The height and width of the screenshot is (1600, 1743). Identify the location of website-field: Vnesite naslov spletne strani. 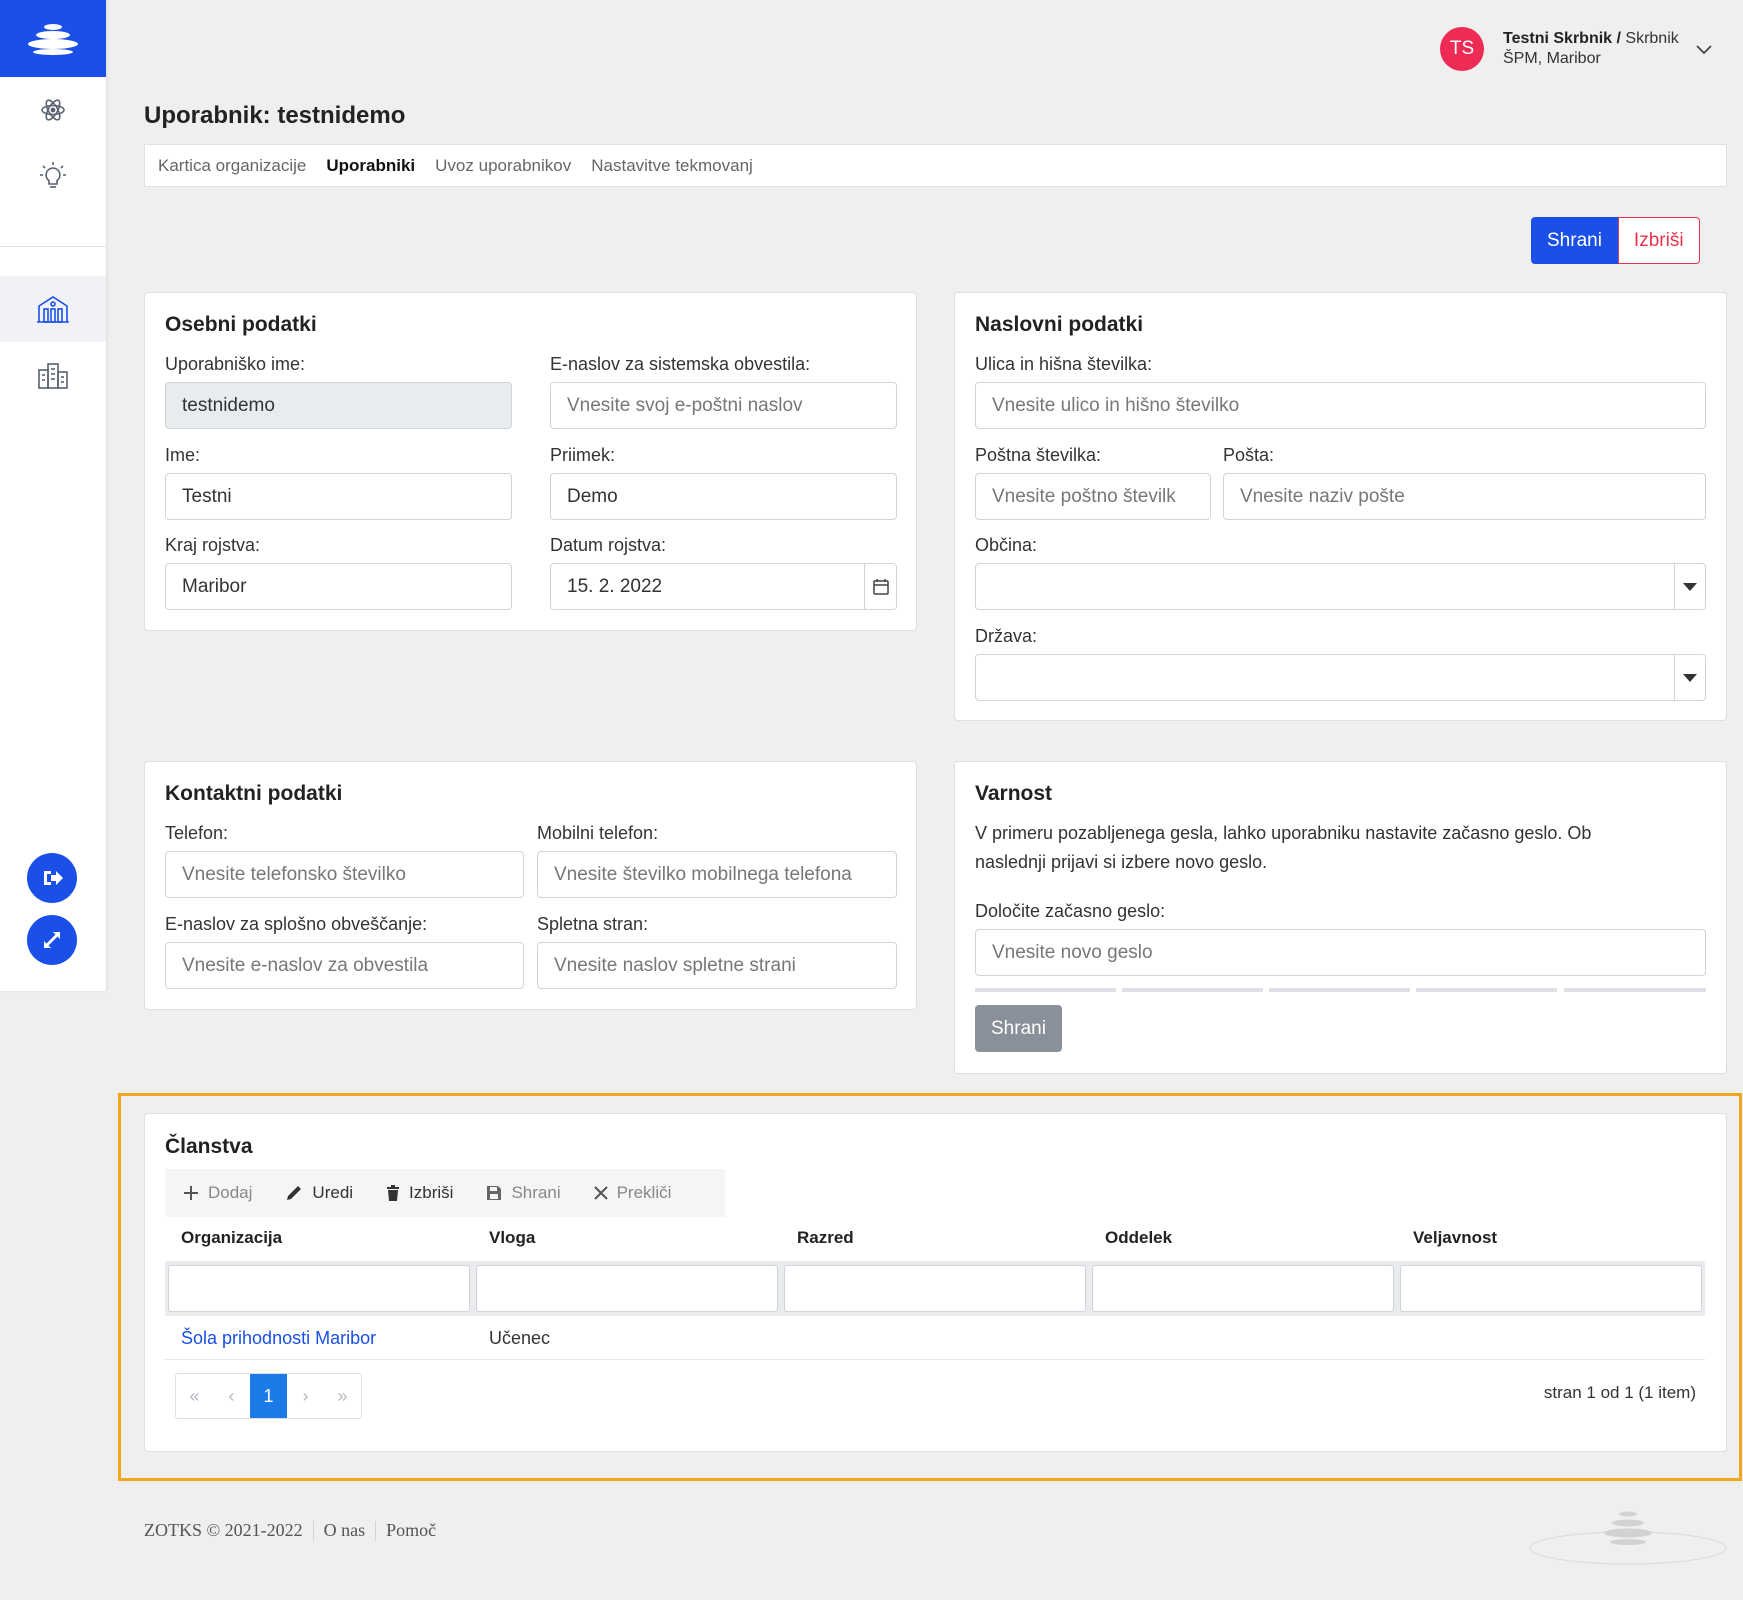
(717, 965).